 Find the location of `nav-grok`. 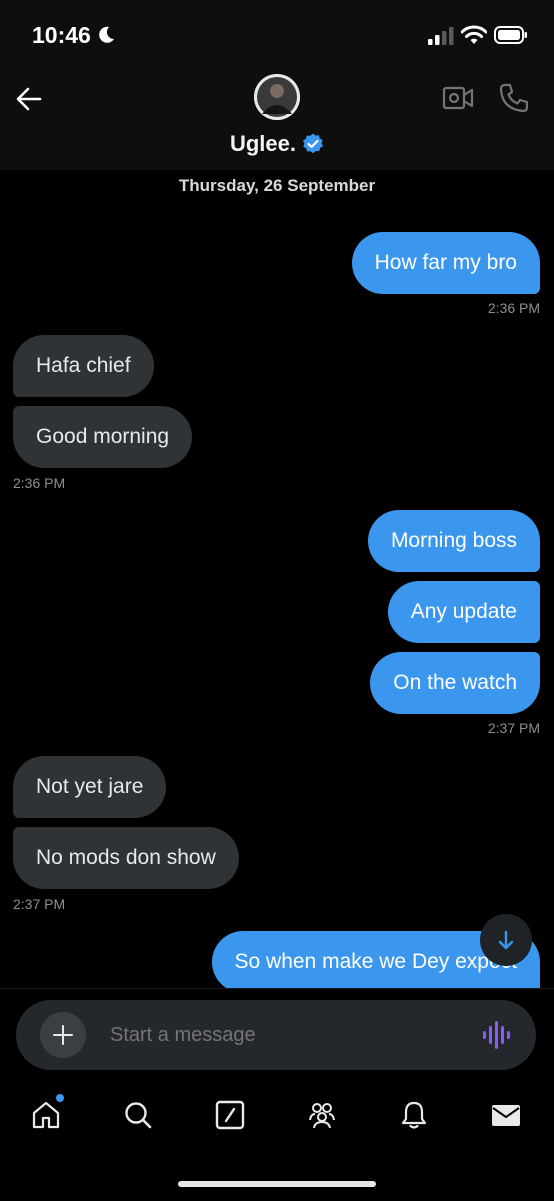

nav-grok is located at coordinates (230, 1120).